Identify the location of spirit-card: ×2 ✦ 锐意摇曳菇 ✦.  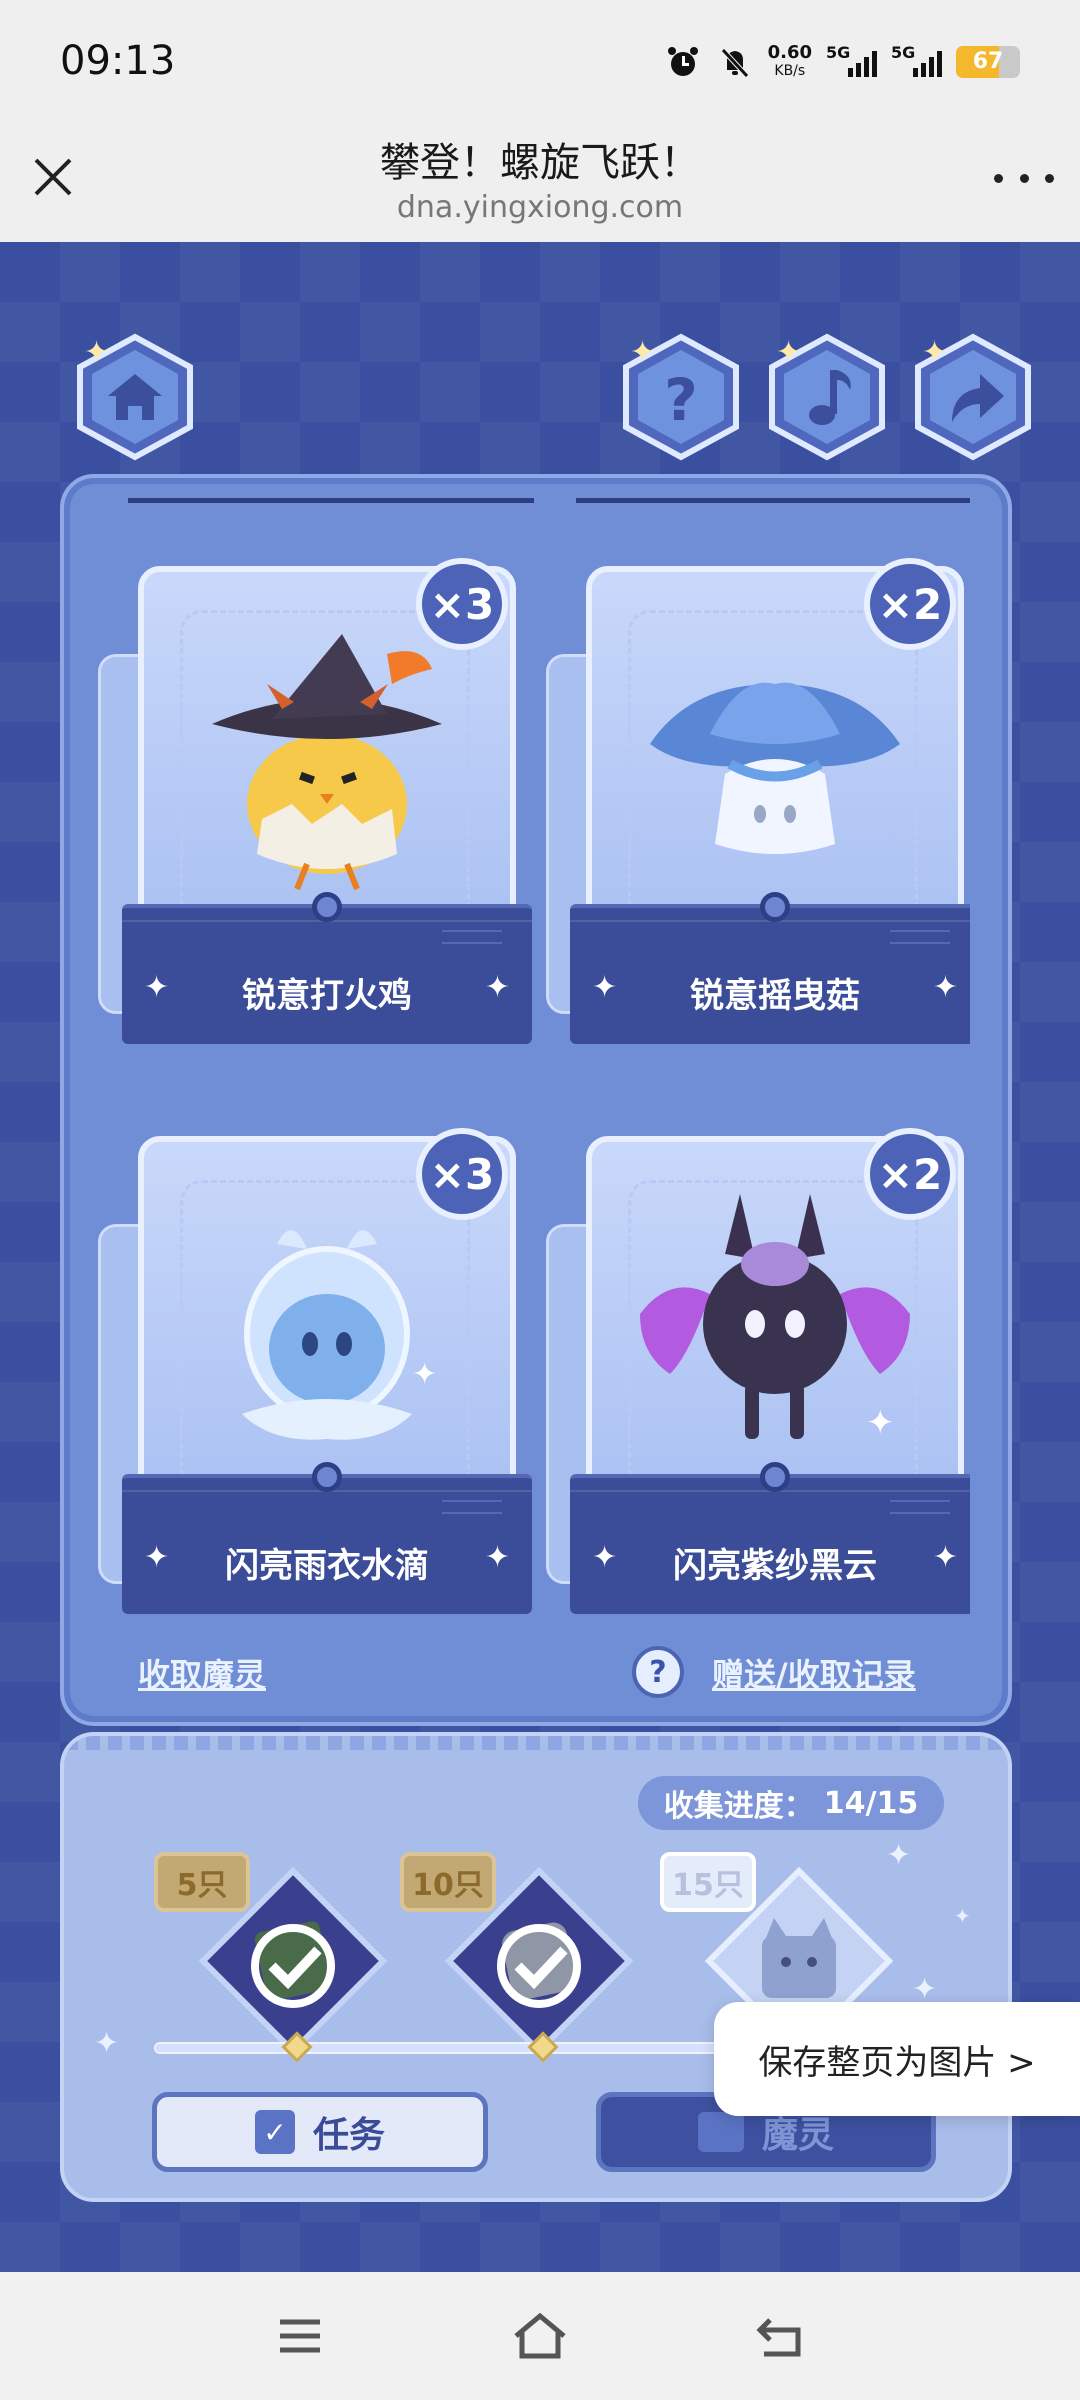
(758, 804).